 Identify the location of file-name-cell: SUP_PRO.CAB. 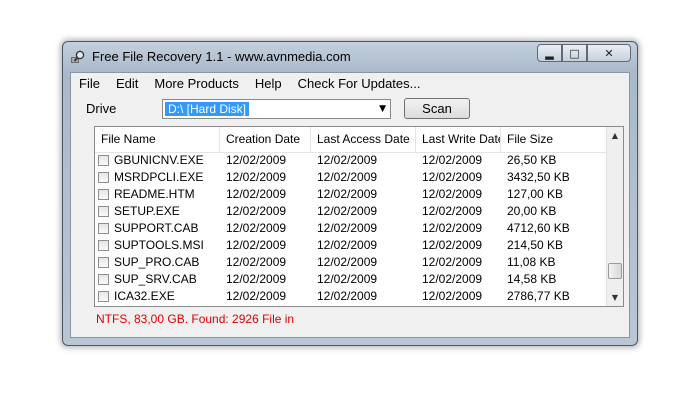
(157, 262).